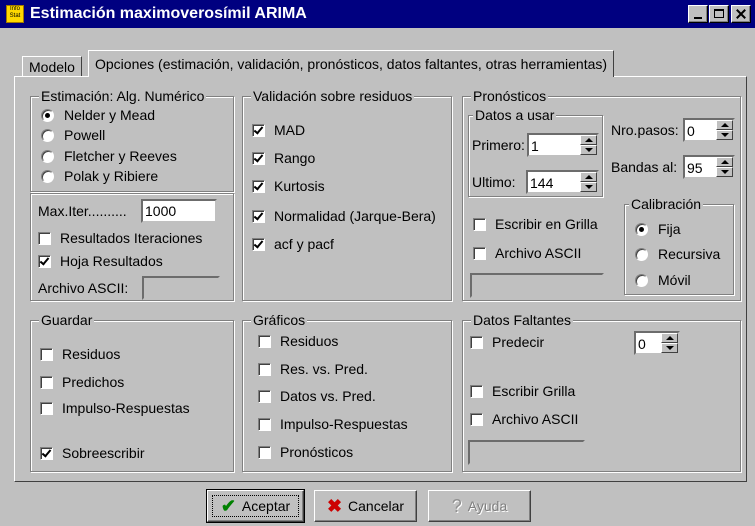 Image resolution: width=755 pixels, height=526 pixels. What do you see at coordinates (333, 424) in the screenshot?
I see `check-graf-impulso: Impulso-Respuestas` at bounding box center [333, 424].